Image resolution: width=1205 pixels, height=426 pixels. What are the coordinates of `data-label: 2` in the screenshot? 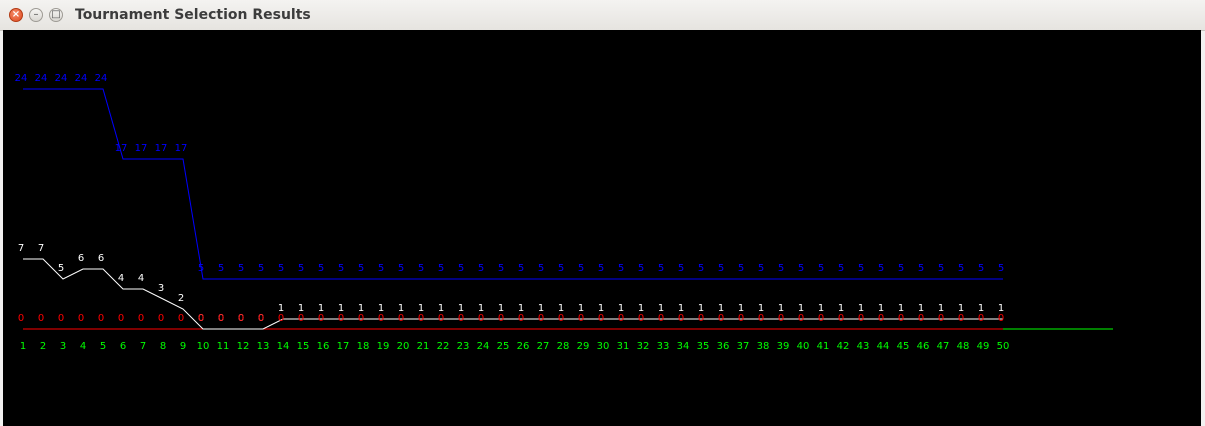 It's located at (181, 298).